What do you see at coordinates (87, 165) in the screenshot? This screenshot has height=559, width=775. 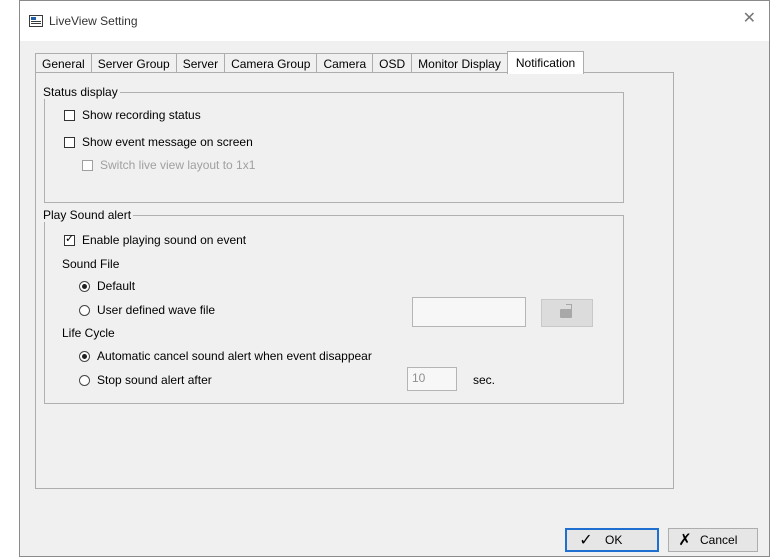 I see `switch-layout-checkbox` at bounding box center [87, 165].